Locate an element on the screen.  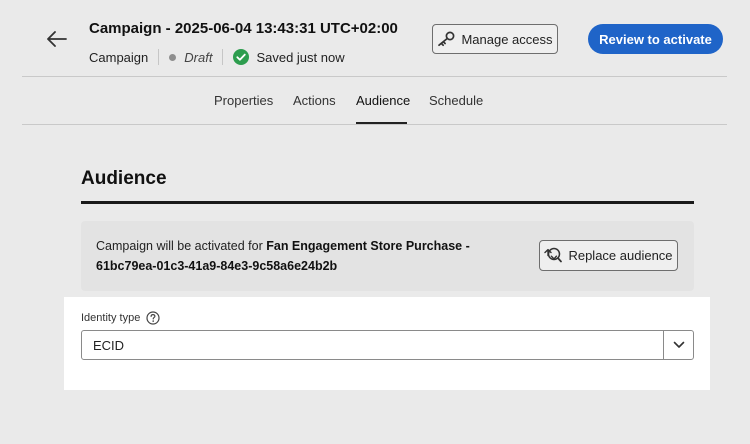
status-dot-icon is located at coordinates (173, 57).